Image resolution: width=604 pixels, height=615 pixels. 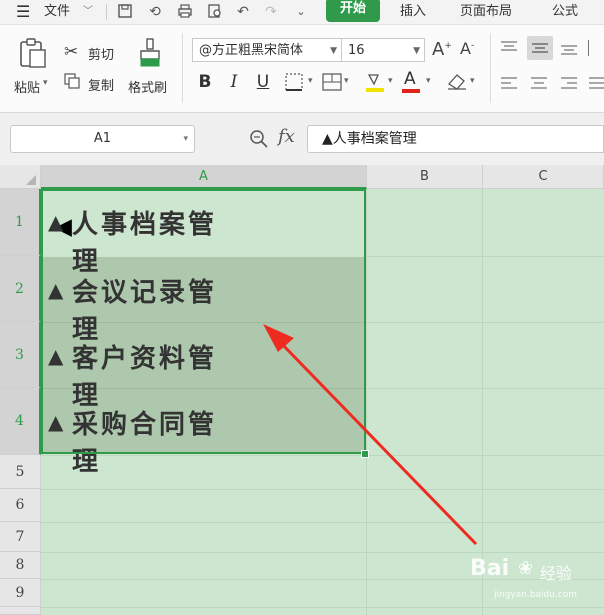 What do you see at coordinates (556, 573) in the screenshot?
I see `watermark-suffix: 经验` at bounding box center [556, 573].